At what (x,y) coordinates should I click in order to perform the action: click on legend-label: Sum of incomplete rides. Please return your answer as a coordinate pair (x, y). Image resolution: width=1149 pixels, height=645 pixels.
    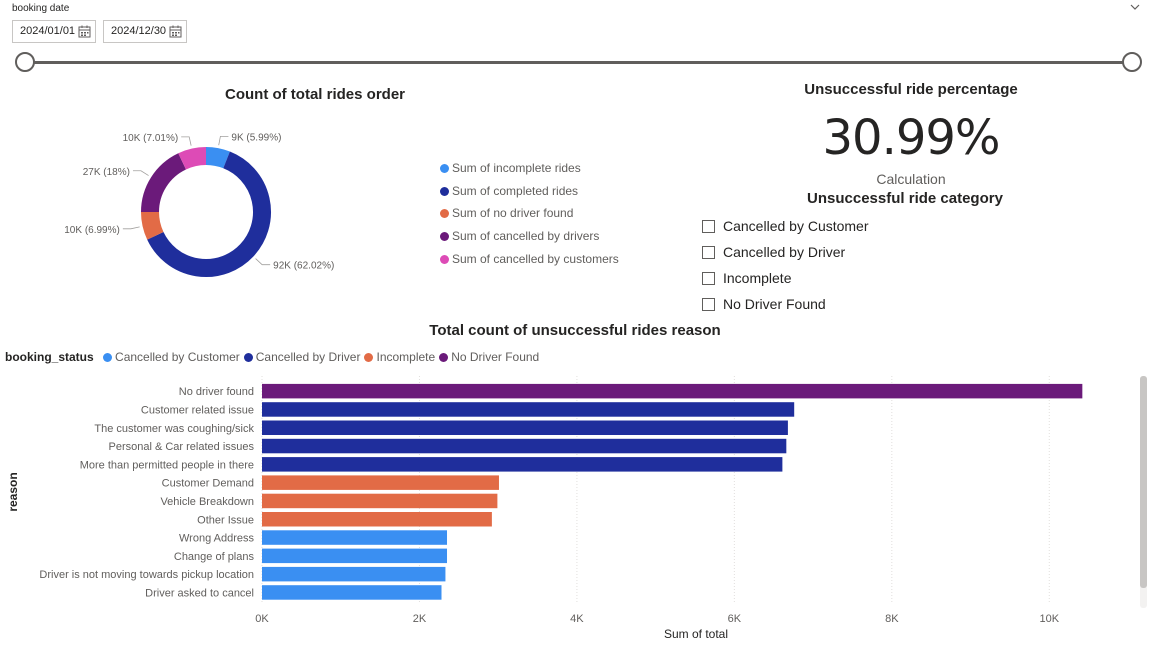
    Looking at the image, I should click on (516, 168).